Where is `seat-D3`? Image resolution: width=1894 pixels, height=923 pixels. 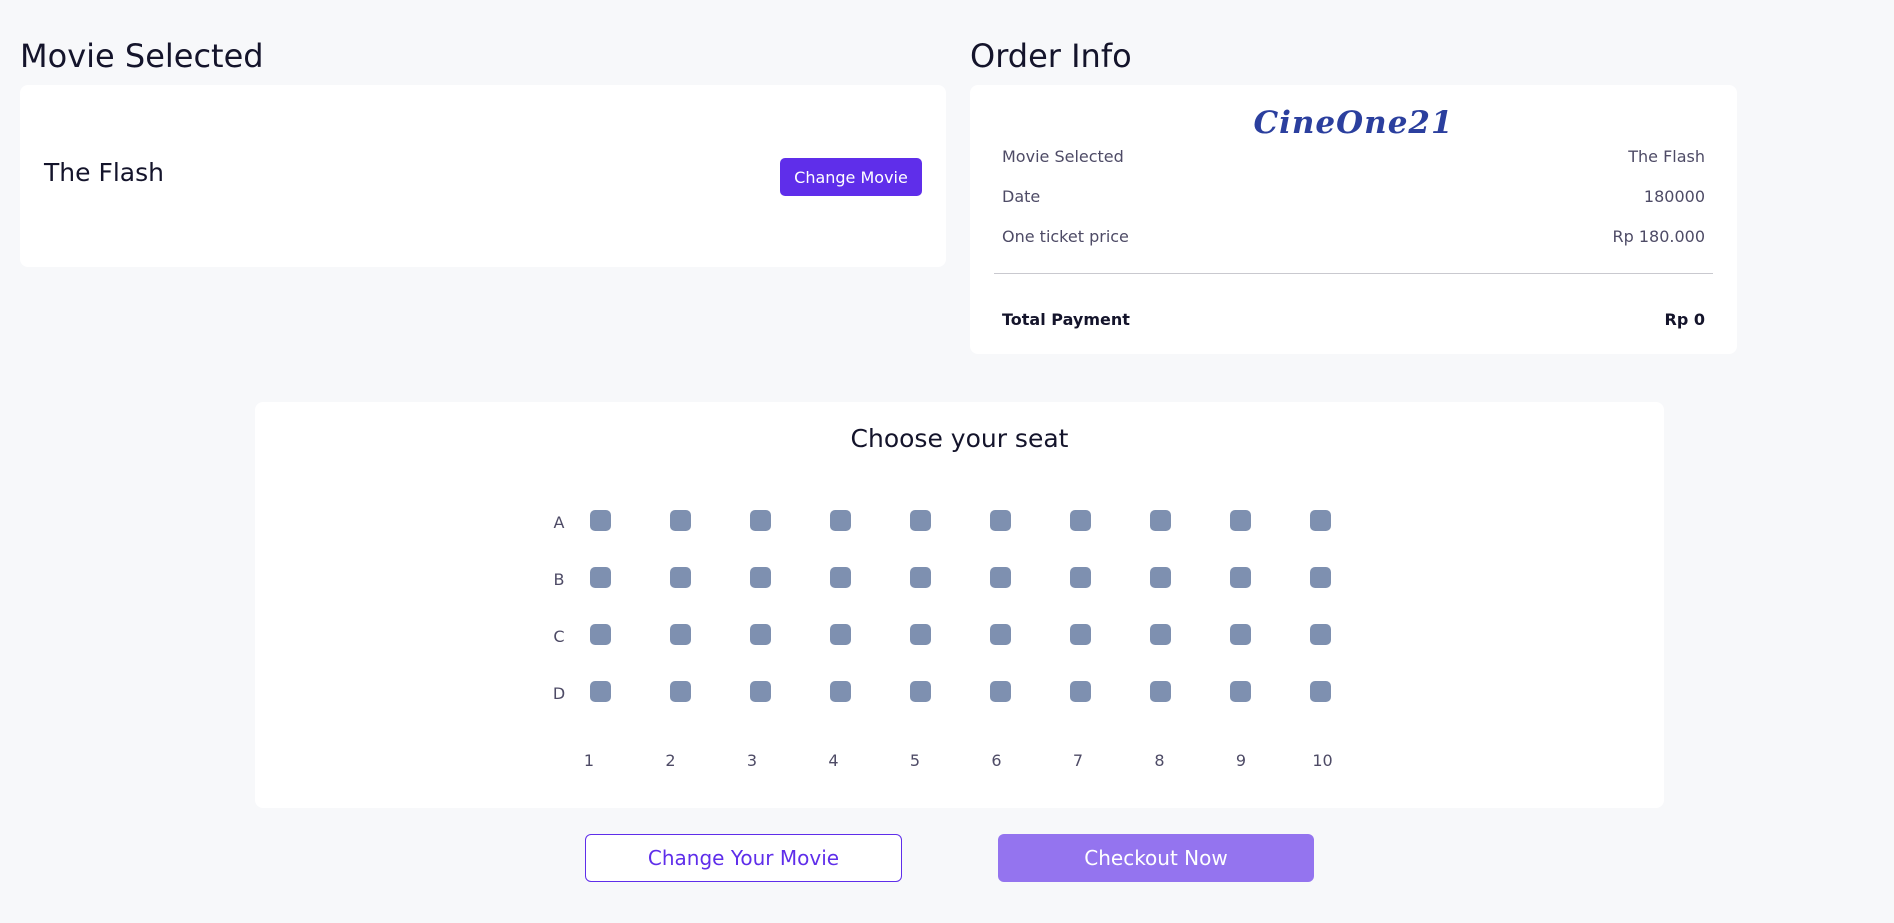
seat-D3 is located at coordinates (760, 691).